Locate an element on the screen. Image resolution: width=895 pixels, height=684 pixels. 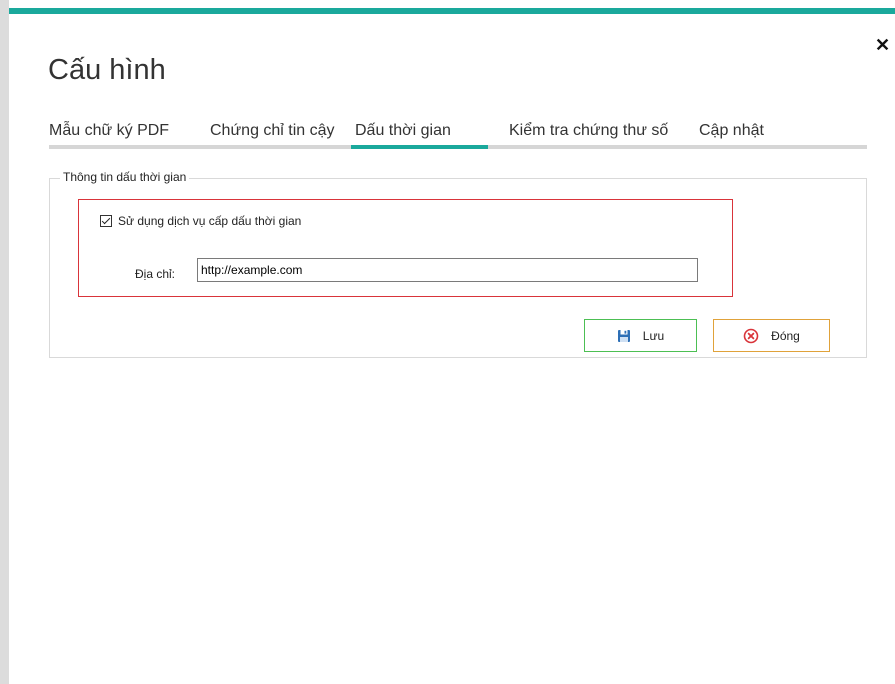
floppy-disk-icon is located at coordinates (624, 336).